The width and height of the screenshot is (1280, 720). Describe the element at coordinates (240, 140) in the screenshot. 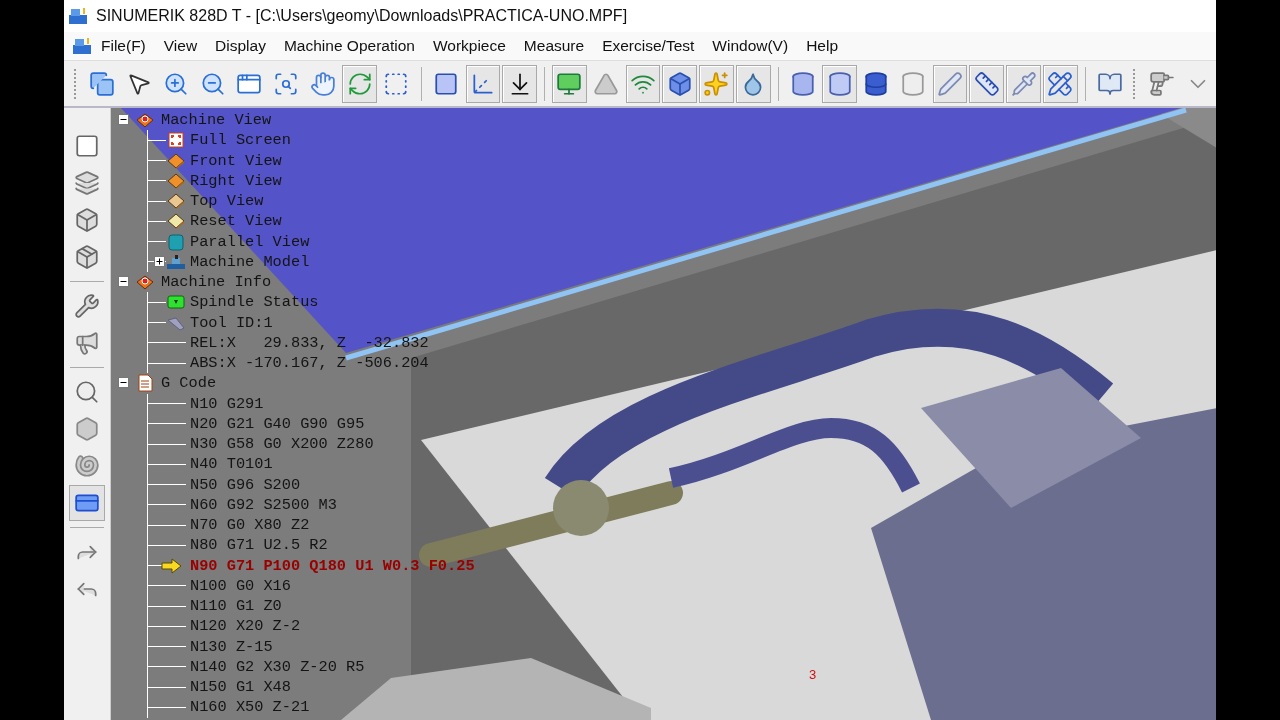

I see `tree-item: Full Screen` at that location.